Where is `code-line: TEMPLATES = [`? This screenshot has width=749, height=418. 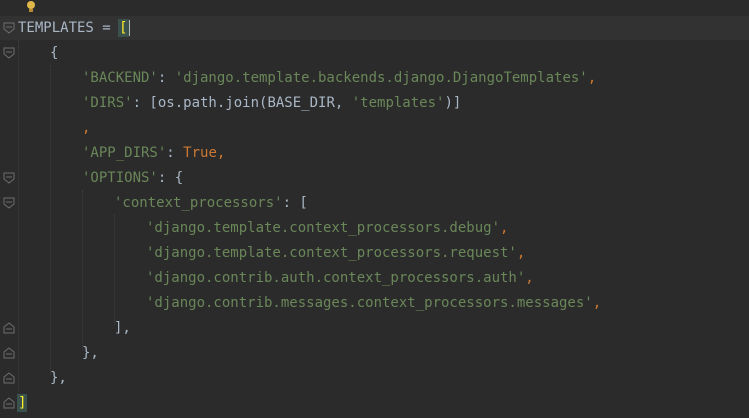 code-line: TEMPLATES = [ is located at coordinates (74, 28).